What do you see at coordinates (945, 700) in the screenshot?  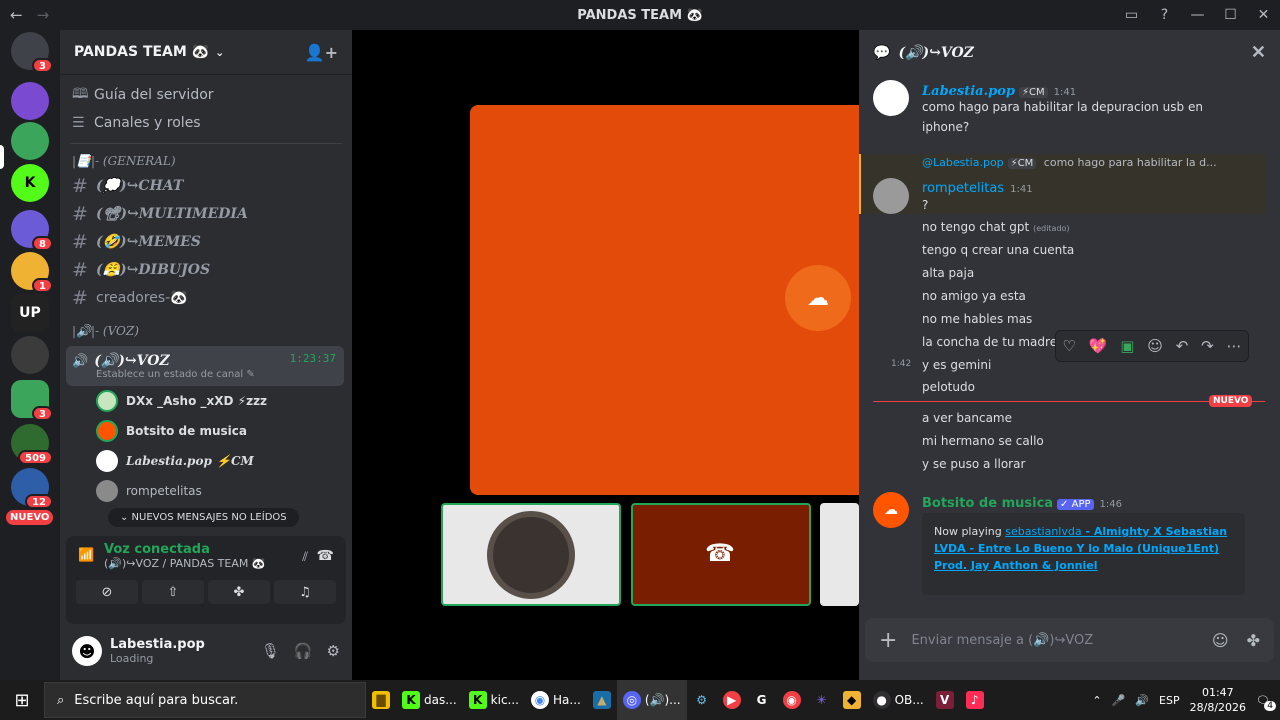 I see `taskbar-app: V` at bounding box center [945, 700].